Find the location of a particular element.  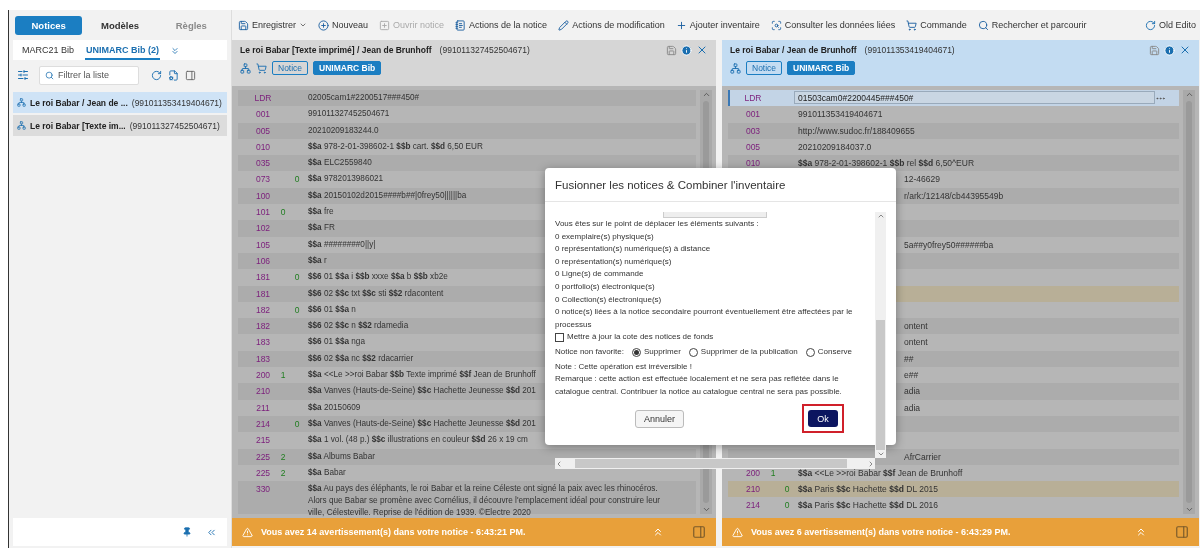

field-tag: 105 is located at coordinates (263, 244).